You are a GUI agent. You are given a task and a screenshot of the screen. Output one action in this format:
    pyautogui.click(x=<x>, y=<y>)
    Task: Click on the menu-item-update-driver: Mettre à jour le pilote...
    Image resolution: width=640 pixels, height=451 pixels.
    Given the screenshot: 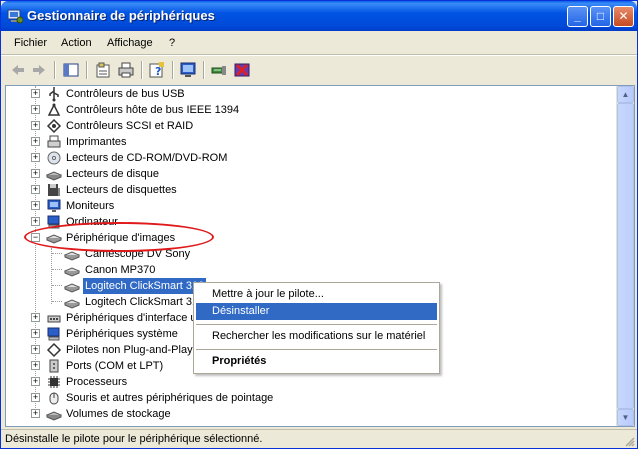 What is the action you would take?
    pyautogui.click(x=316, y=294)
    